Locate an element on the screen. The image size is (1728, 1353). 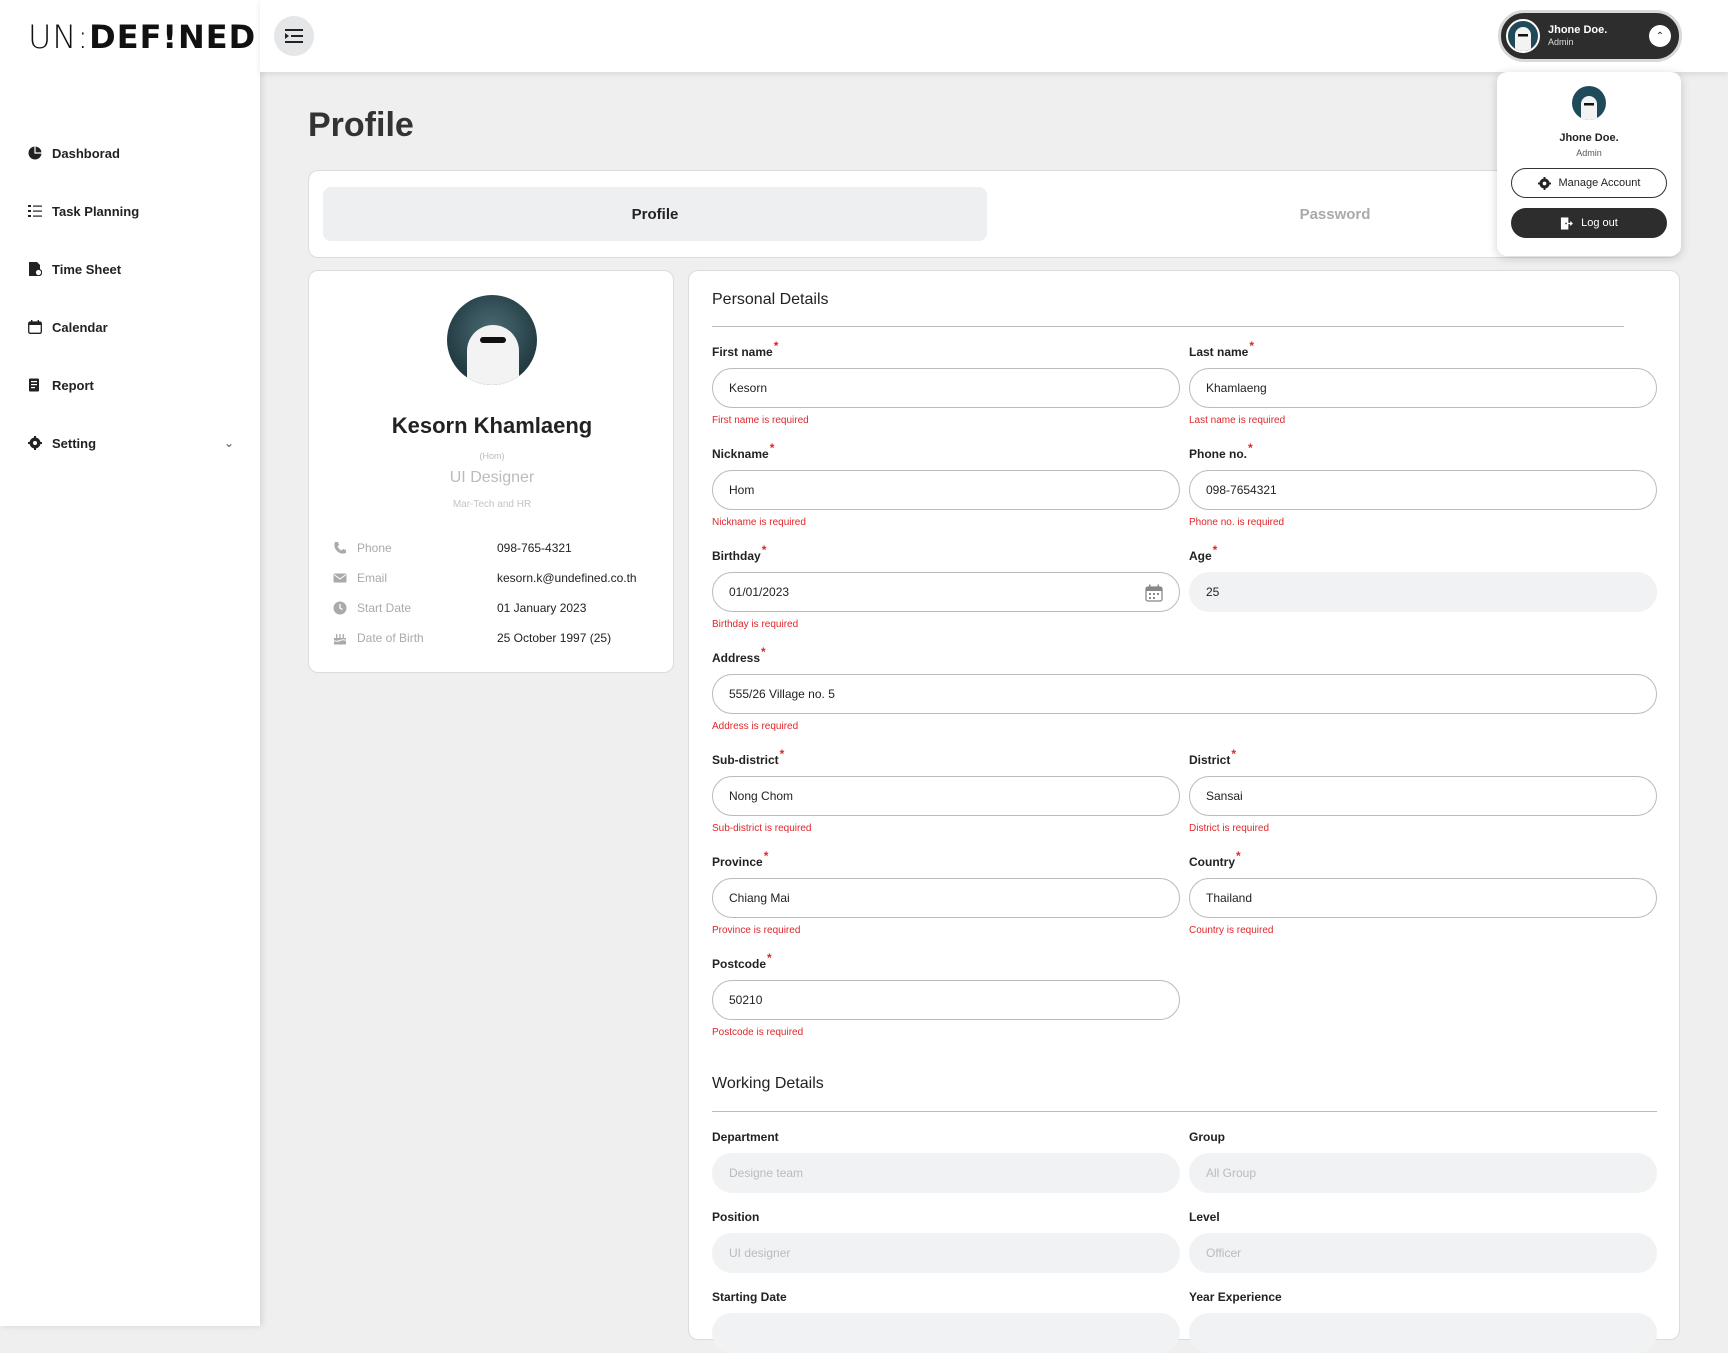
sidebar-item-report: Report is located at coordinates (131, 385).